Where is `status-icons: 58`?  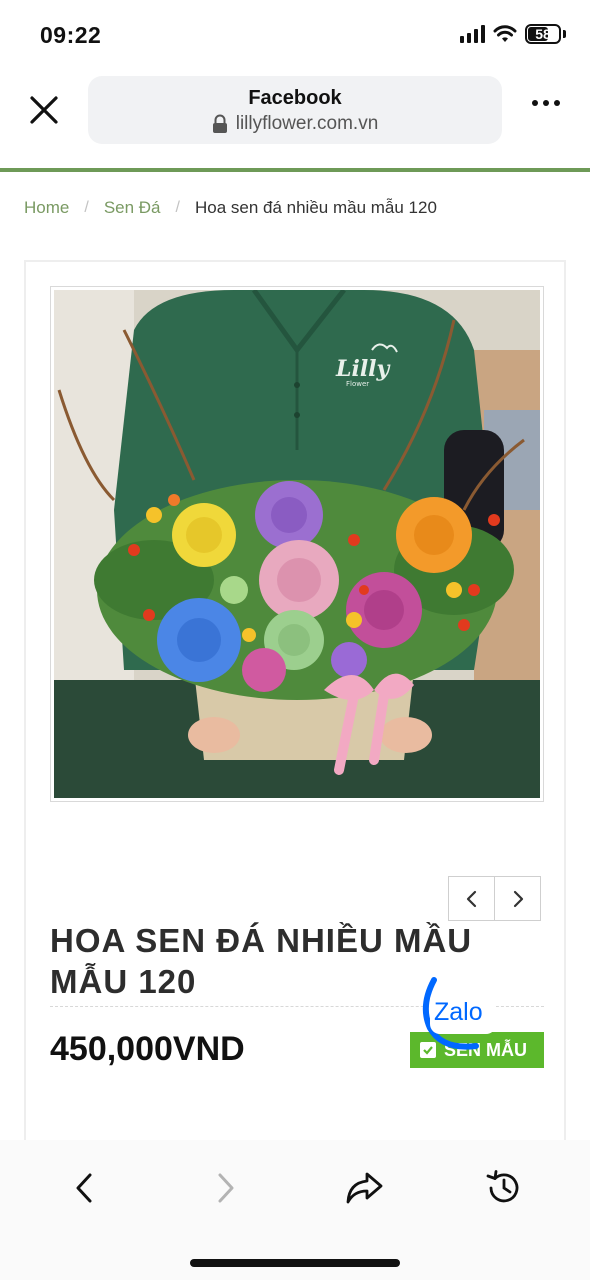 status-icons: 58 is located at coordinates (513, 34).